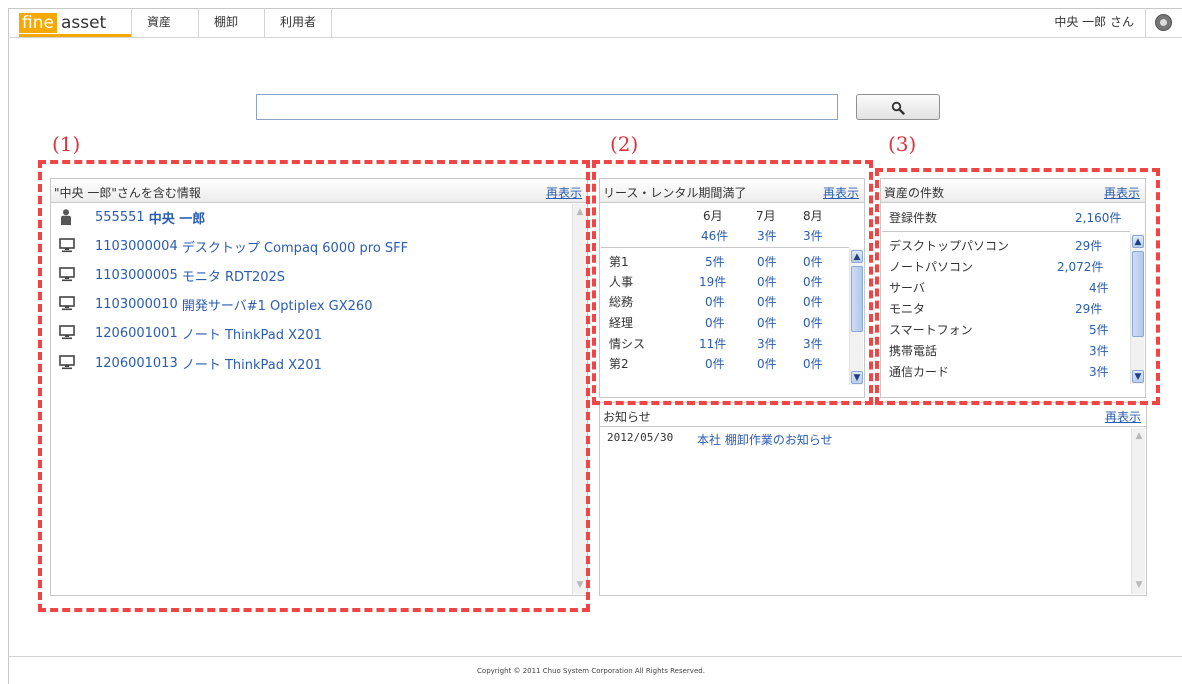 The image size is (1182, 684). Describe the element at coordinates (873, 499) in the screenshot. I see `notice-panel: お知らせ 再表示 2012/05/30 本社 棚卸作業のお知らせ ▲ ▼` at that location.